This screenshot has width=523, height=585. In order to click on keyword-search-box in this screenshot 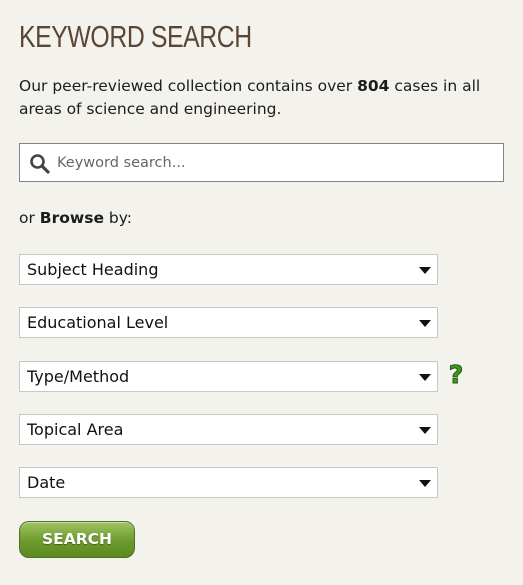, I will do `click(261, 162)`.